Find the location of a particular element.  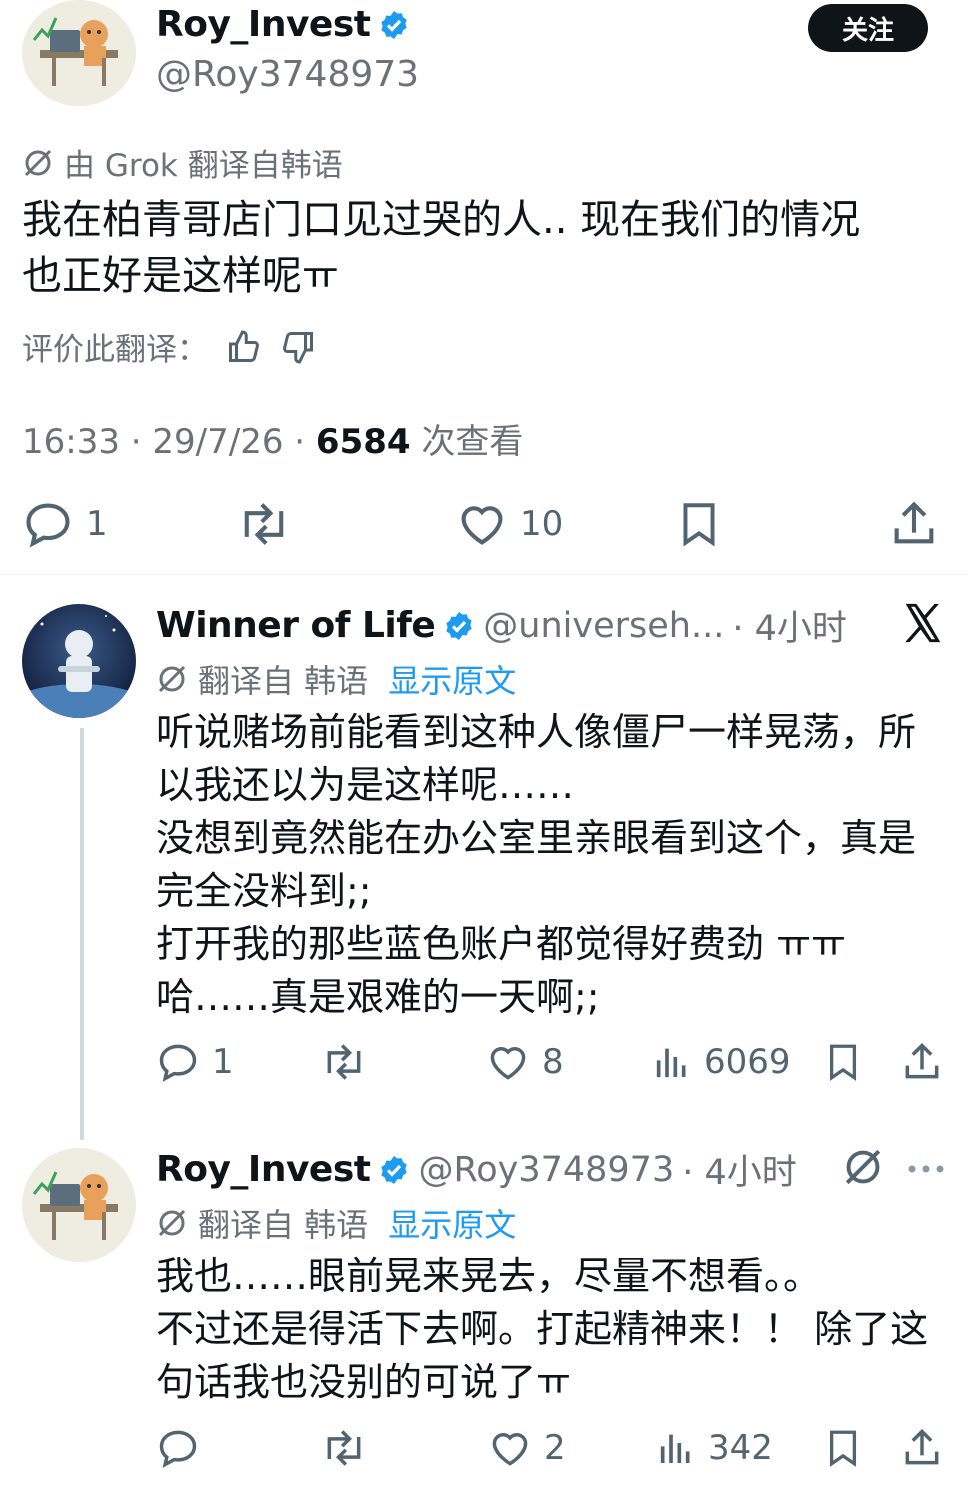

like-count: 2 is located at coordinates (555, 1448).